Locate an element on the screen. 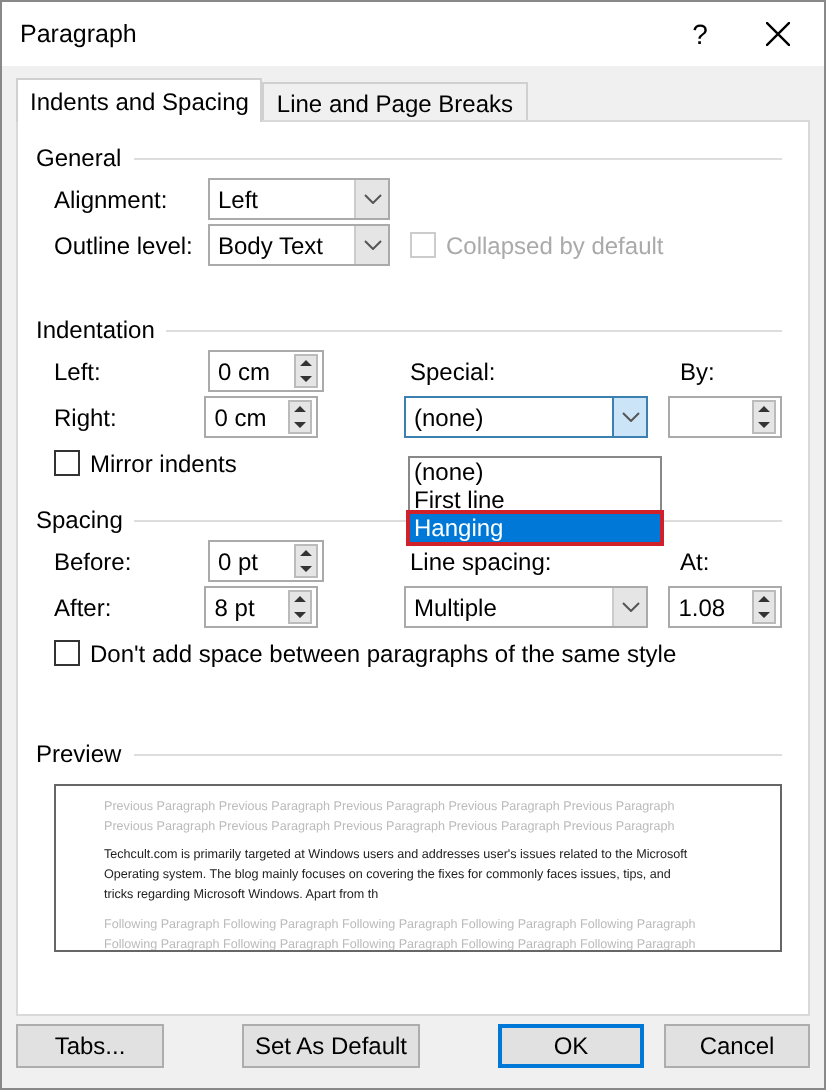 The width and height of the screenshot is (826, 1090). spin-field: 0 pt is located at coordinates (266, 561).